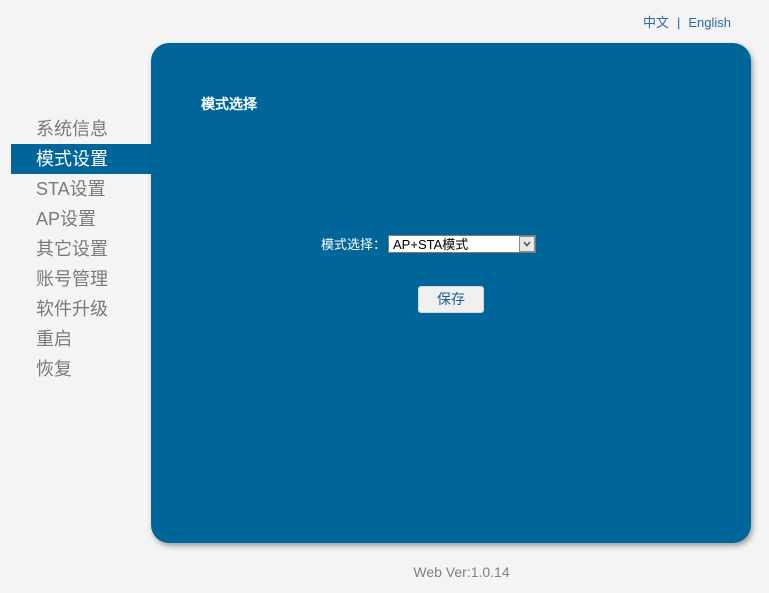 This screenshot has height=593, width=769. What do you see at coordinates (687, 21) in the screenshot?
I see `language-bar: 中文 | English` at bounding box center [687, 21].